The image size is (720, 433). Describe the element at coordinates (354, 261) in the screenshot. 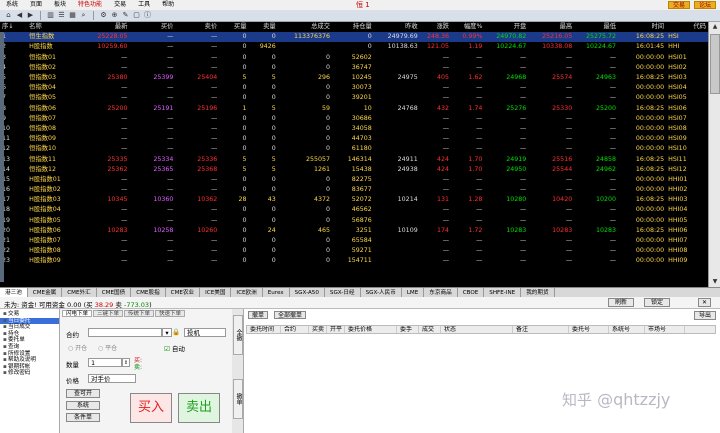

I see `table-row: 23 H股指数09 — — — 0 0 0 154711 — — — — — 00:00:00 HHI09` at that location.